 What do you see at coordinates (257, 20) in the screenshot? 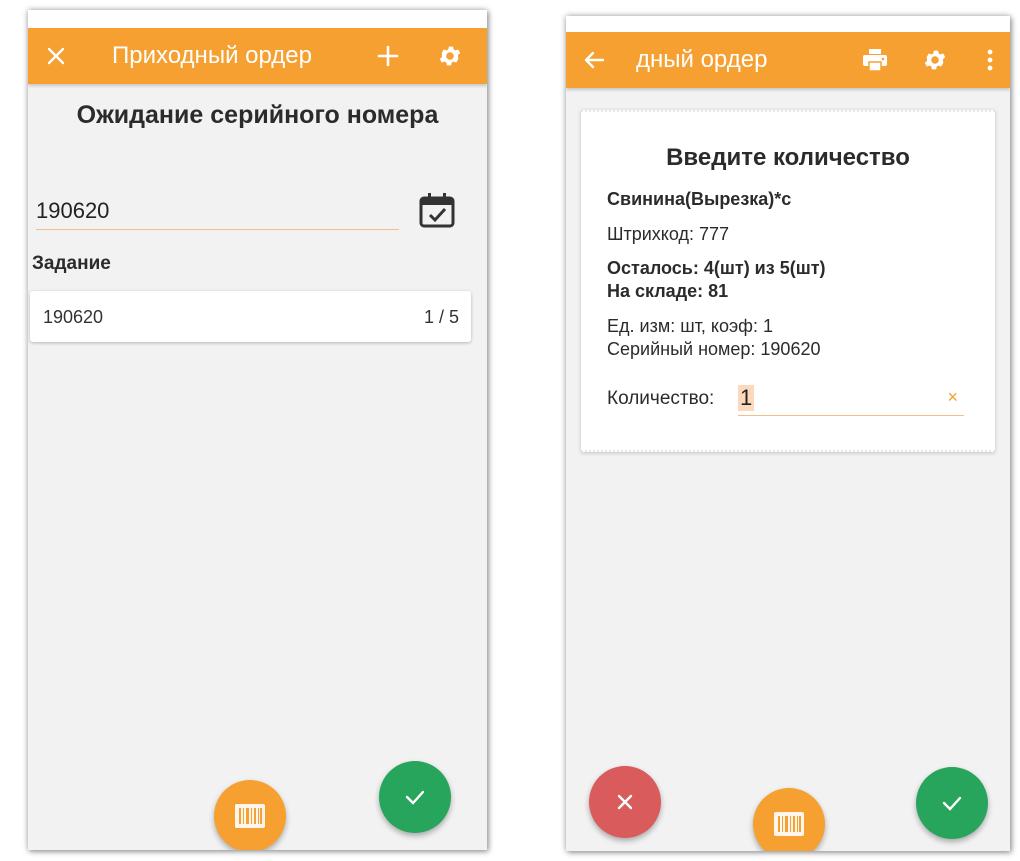
I see `status-bar` at bounding box center [257, 20].